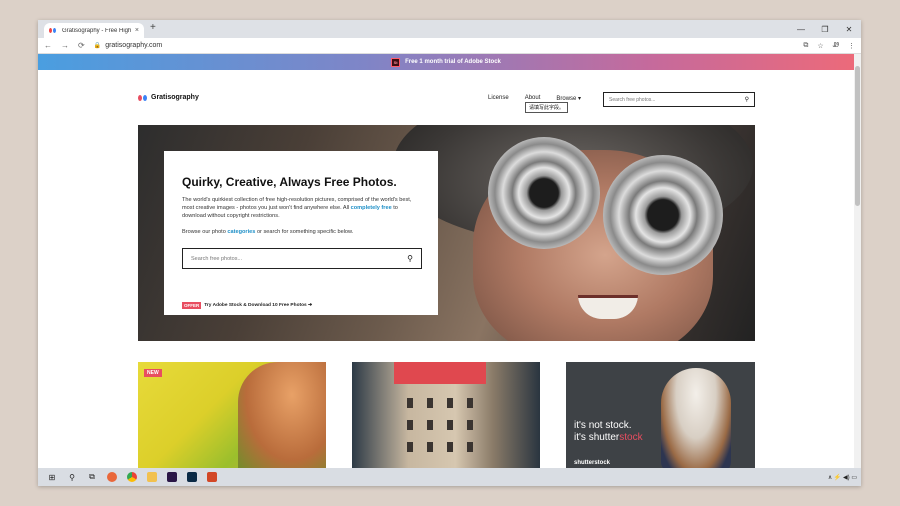 The image size is (900, 506). Describe the element at coordinates (48, 45) in the screenshot. I see `back-button: ←` at that location.